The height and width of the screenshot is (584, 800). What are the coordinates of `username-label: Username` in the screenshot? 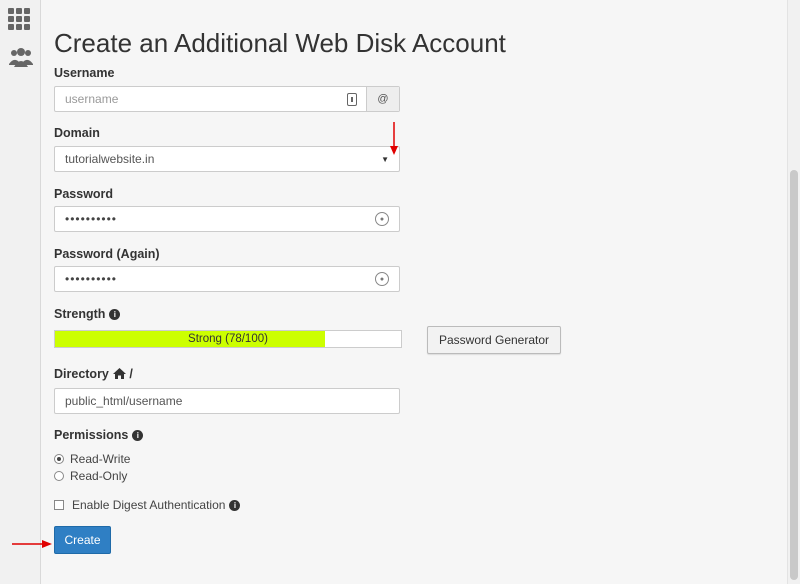 It's located at (84, 73).